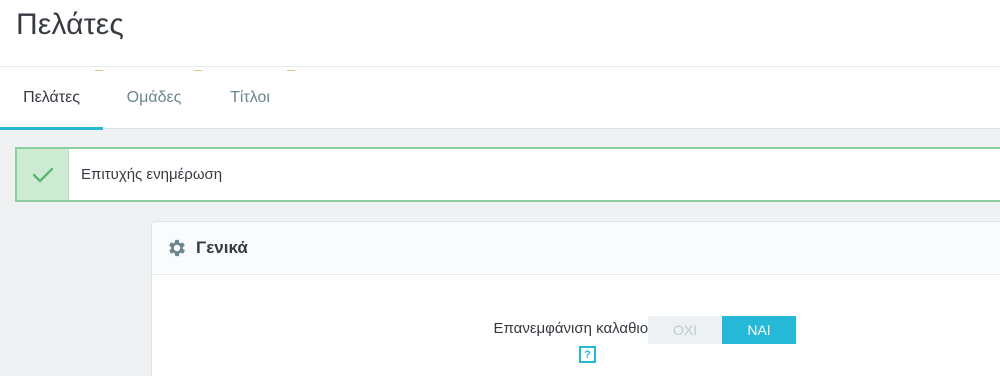 This screenshot has width=1000, height=376. I want to click on success-alert: Επιτυχής ενημέρωση, so click(507, 174).